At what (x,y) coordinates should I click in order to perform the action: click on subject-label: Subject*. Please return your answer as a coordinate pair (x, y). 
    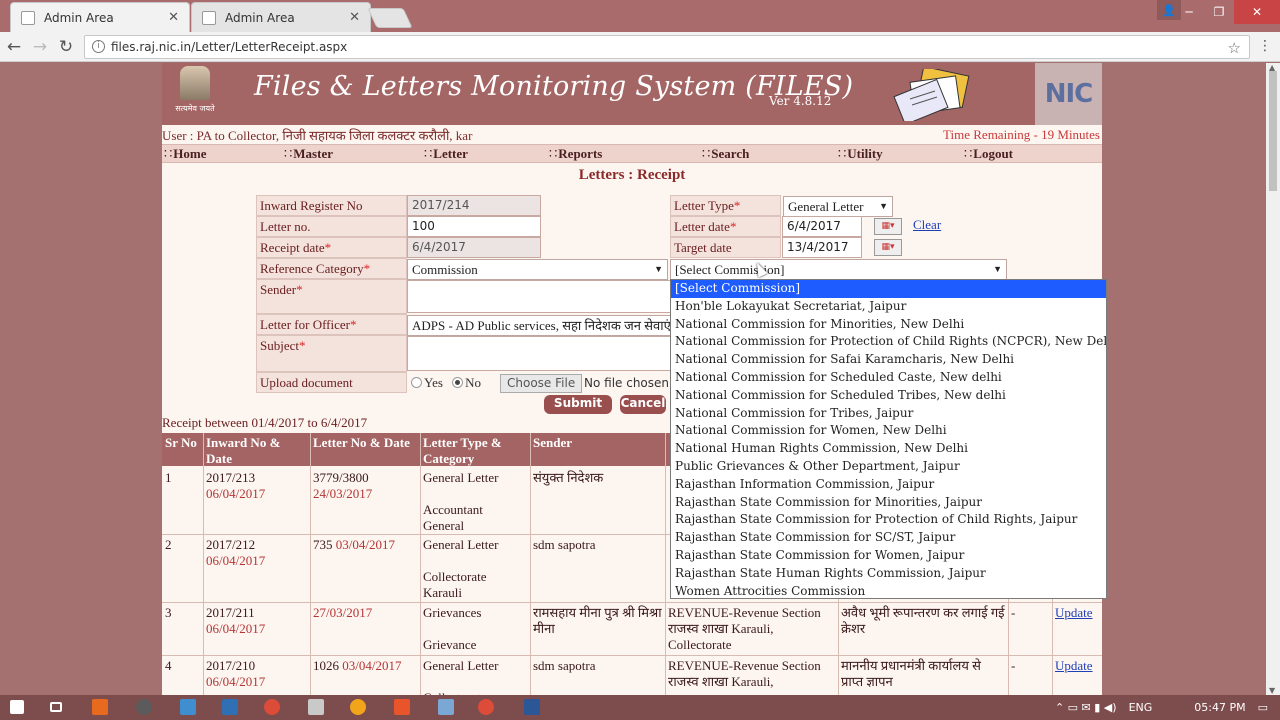
    Looking at the image, I should click on (331, 353).